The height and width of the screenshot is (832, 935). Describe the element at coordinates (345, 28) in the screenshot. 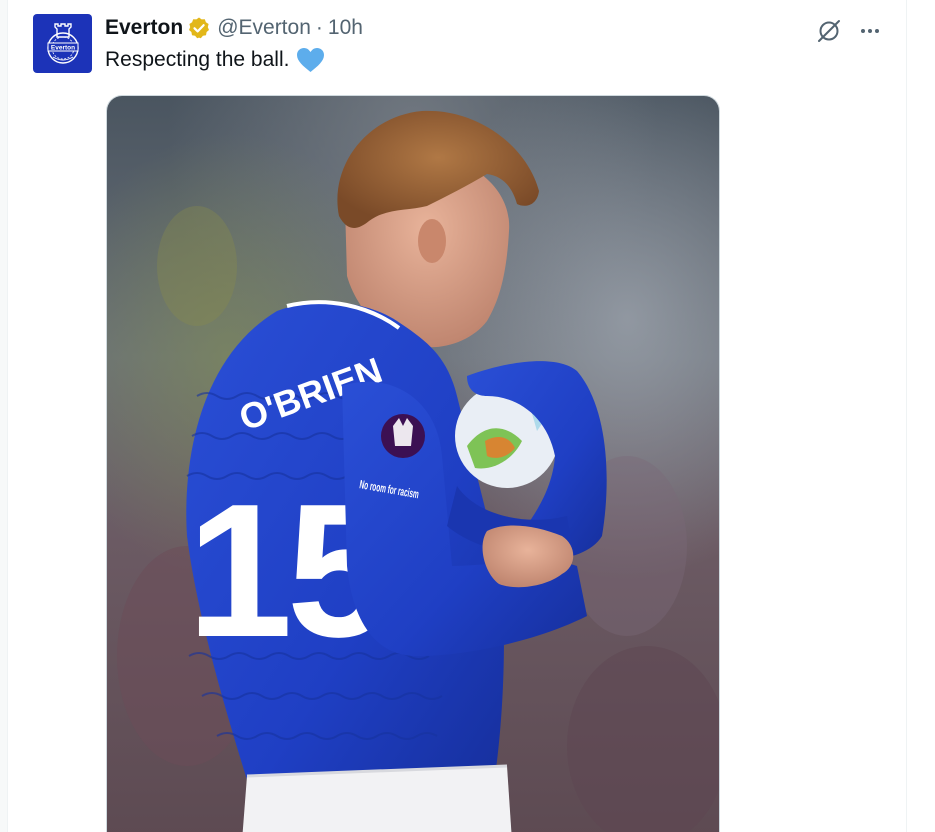

I see `tweet-timestamp: 10h` at that location.